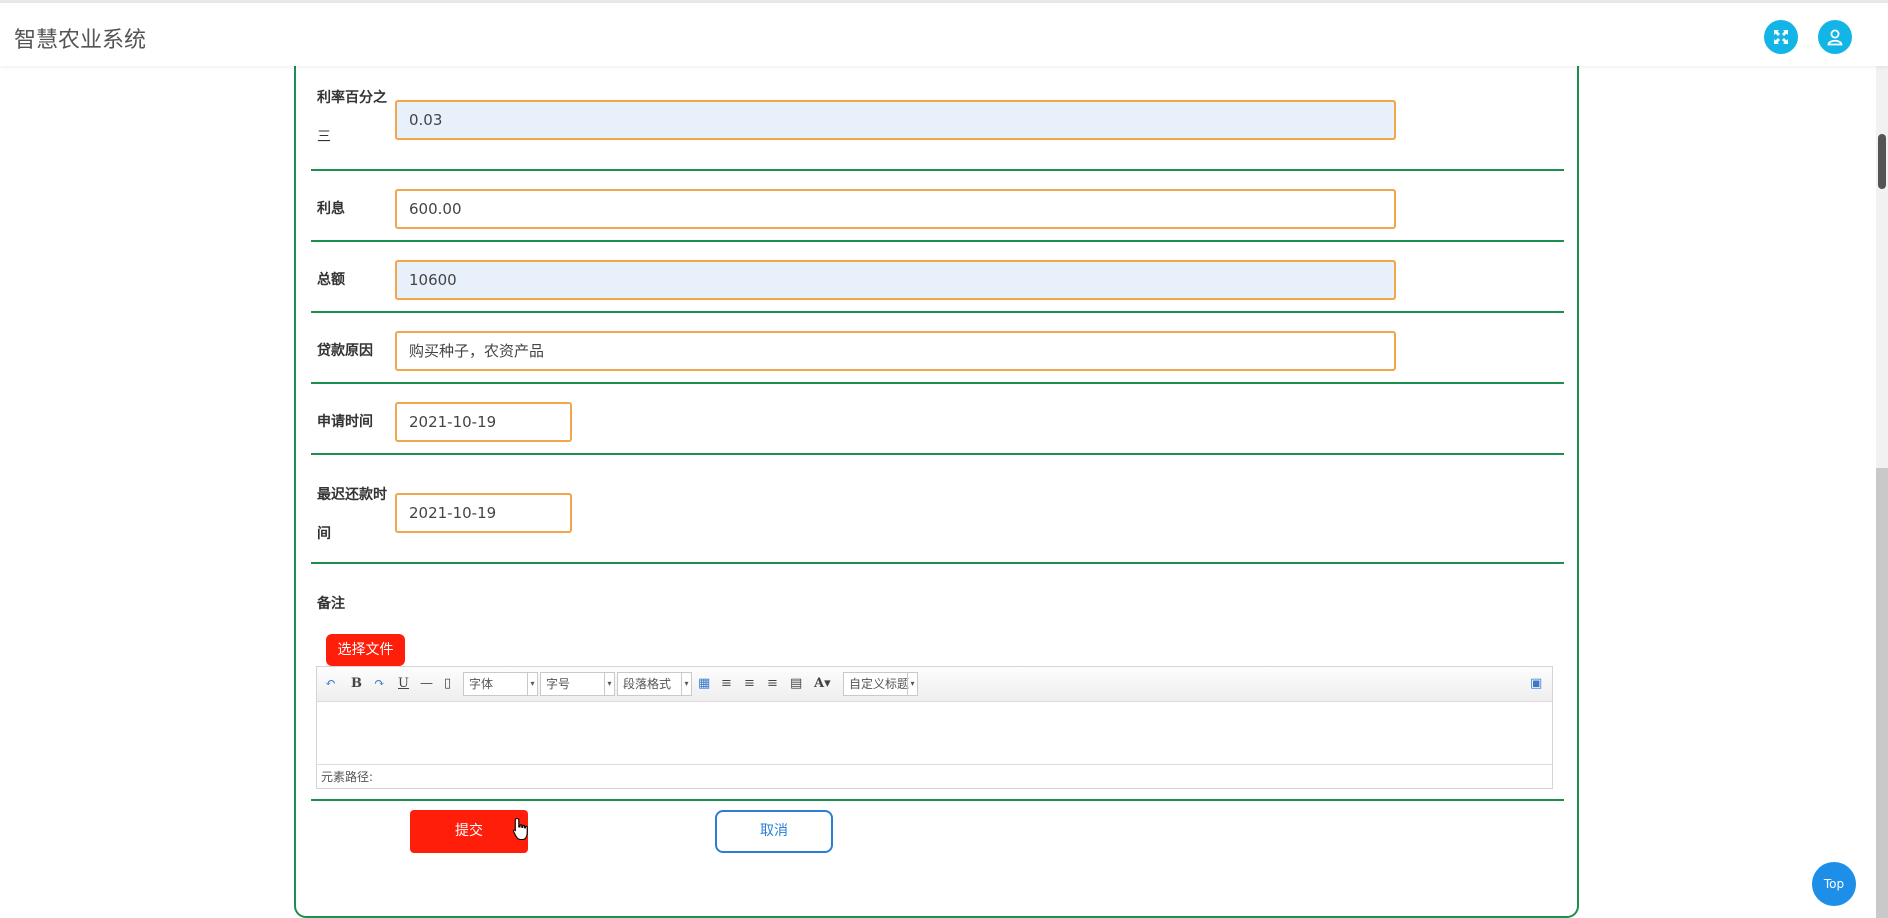 The image size is (1888, 918). I want to click on rate-label-line1: 利率百分之, so click(352, 98).